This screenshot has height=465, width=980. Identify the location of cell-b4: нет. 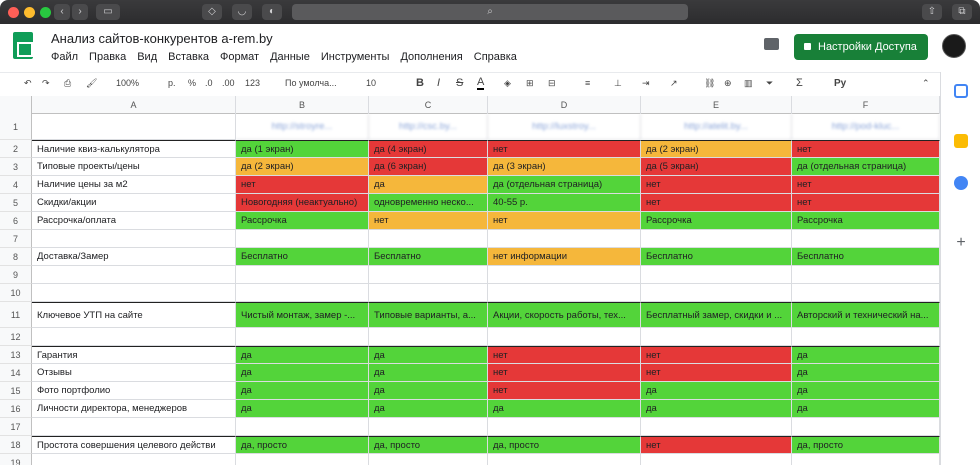
(302, 185).